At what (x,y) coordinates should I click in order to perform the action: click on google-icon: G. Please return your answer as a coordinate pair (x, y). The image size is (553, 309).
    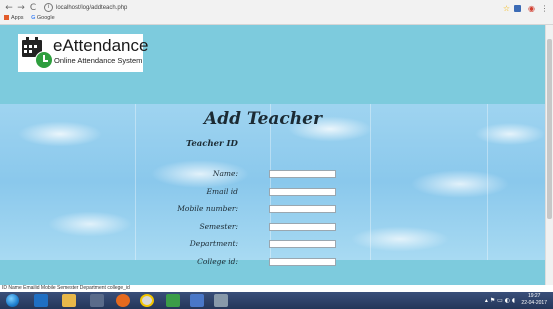
    Looking at the image, I should click on (33, 18).